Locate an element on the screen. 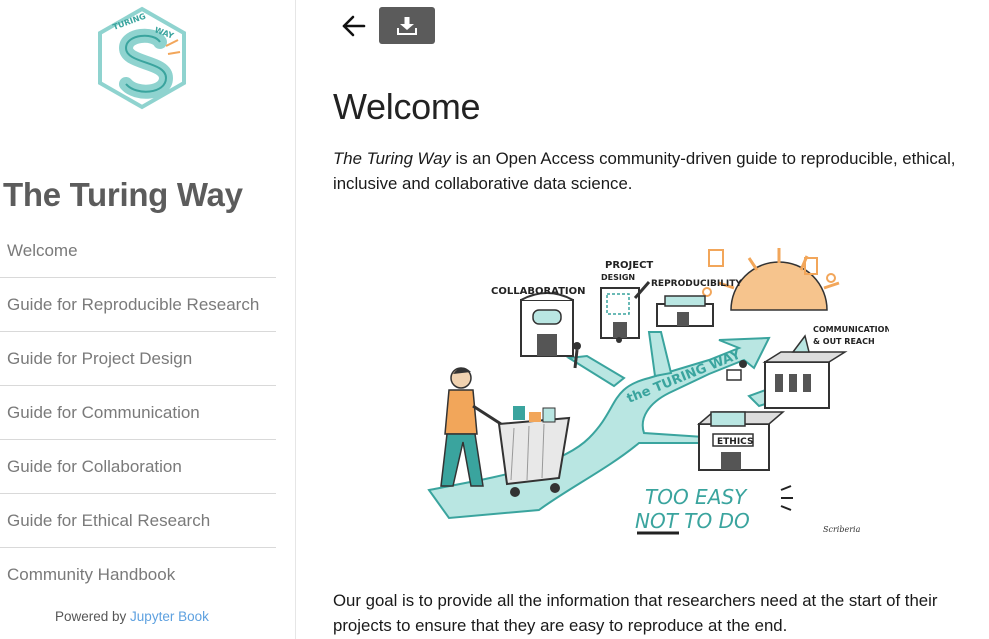 This screenshot has height=639, width=989. sidebar-item-ethical-research: Guide for Ethical Research is located at coordinates (138, 521).